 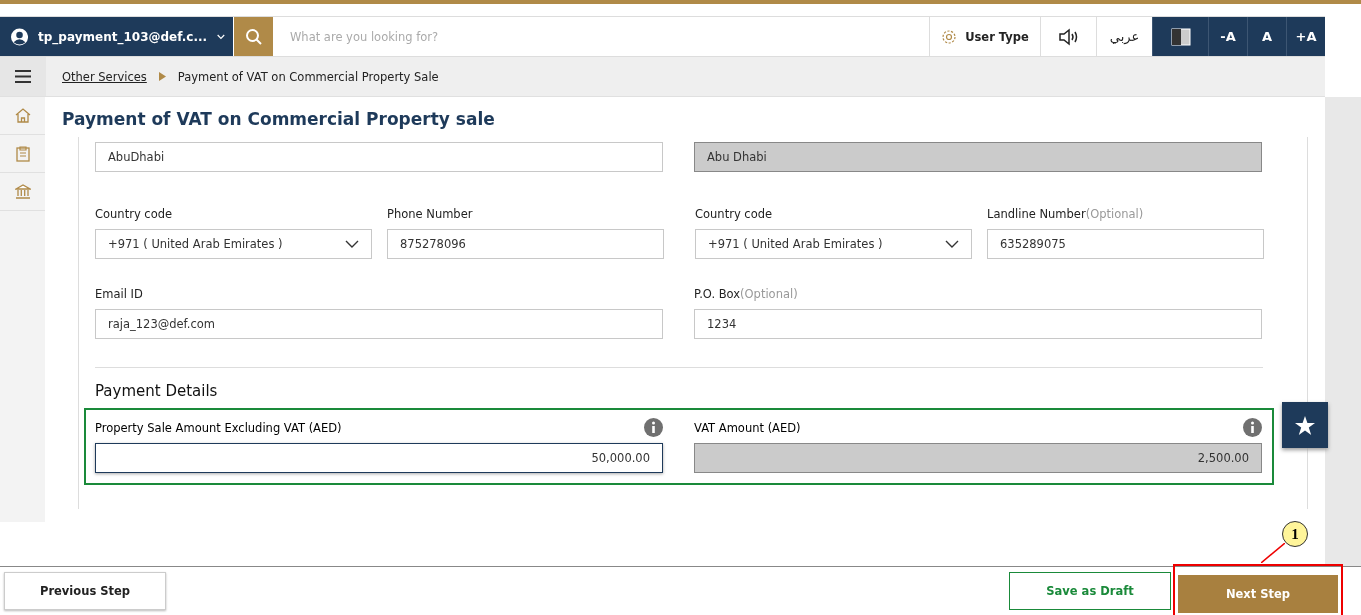 What do you see at coordinates (1266, 36) in the screenshot?
I see `font-size-button: A` at bounding box center [1266, 36].